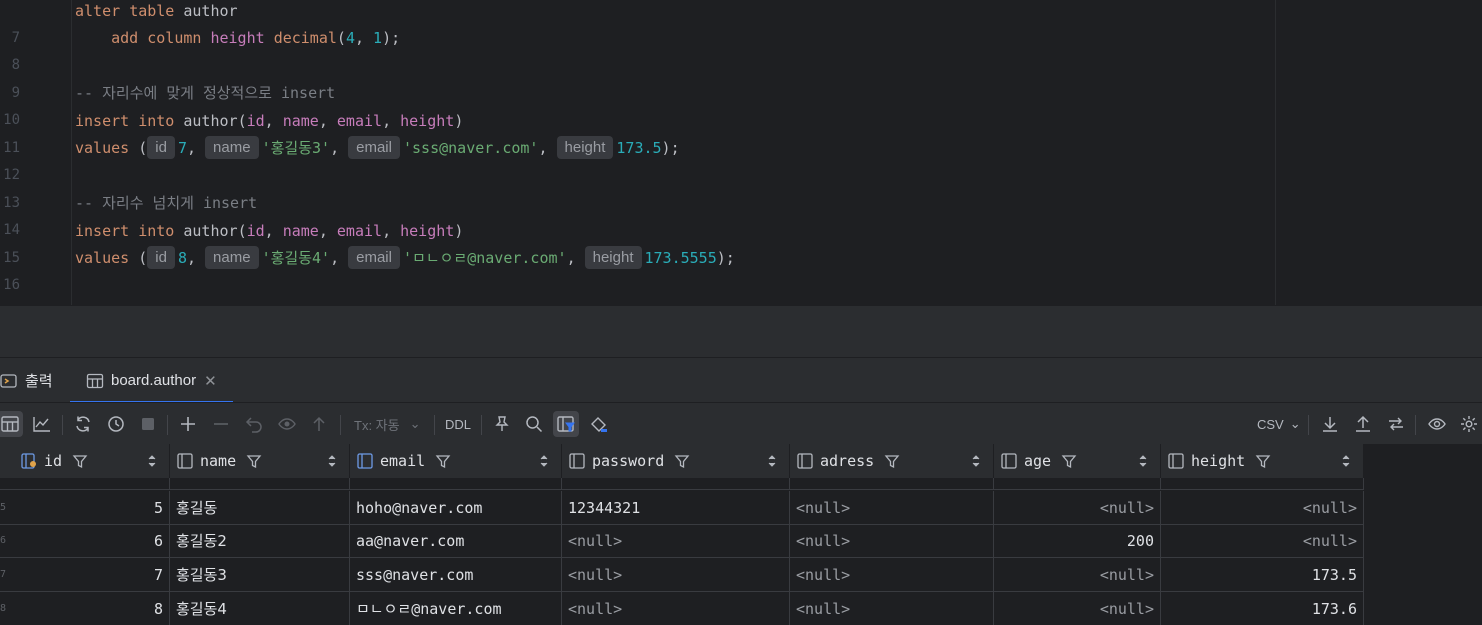  What do you see at coordinates (254, 424) in the screenshot?
I see `revert-icon` at bounding box center [254, 424].